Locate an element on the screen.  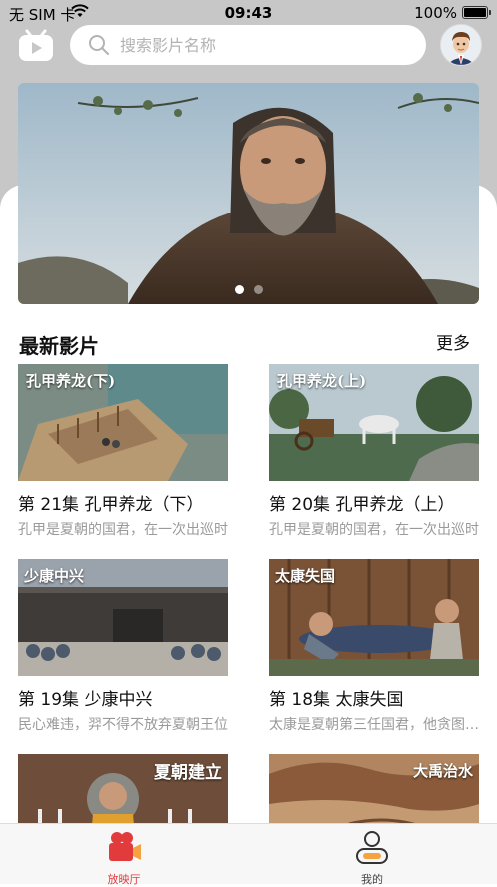
search-bar is located at coordinates (248, 45).